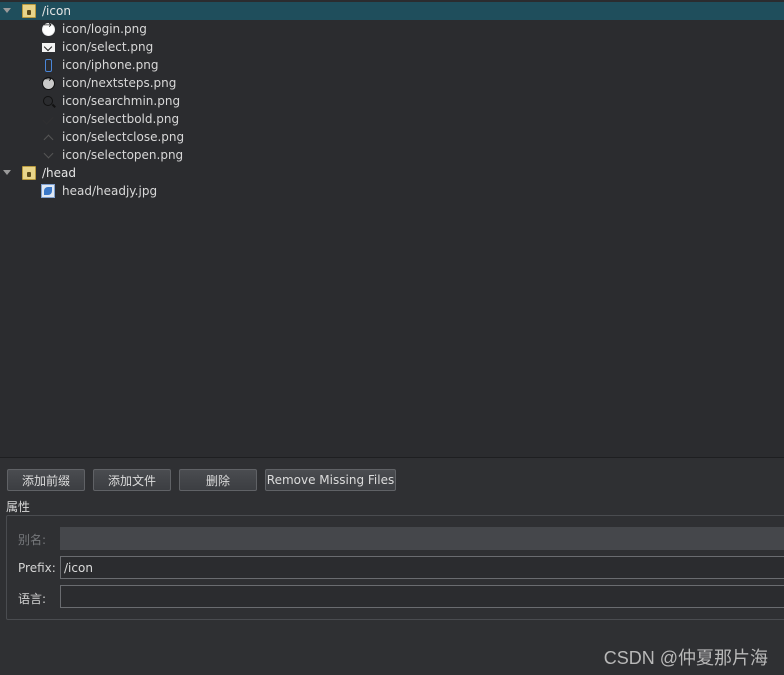 The image size is (784, 675). What do you see at coordinates (48, 137) in the screenshot?
I see `selectclose-icon` at bounding box center [48, 137].